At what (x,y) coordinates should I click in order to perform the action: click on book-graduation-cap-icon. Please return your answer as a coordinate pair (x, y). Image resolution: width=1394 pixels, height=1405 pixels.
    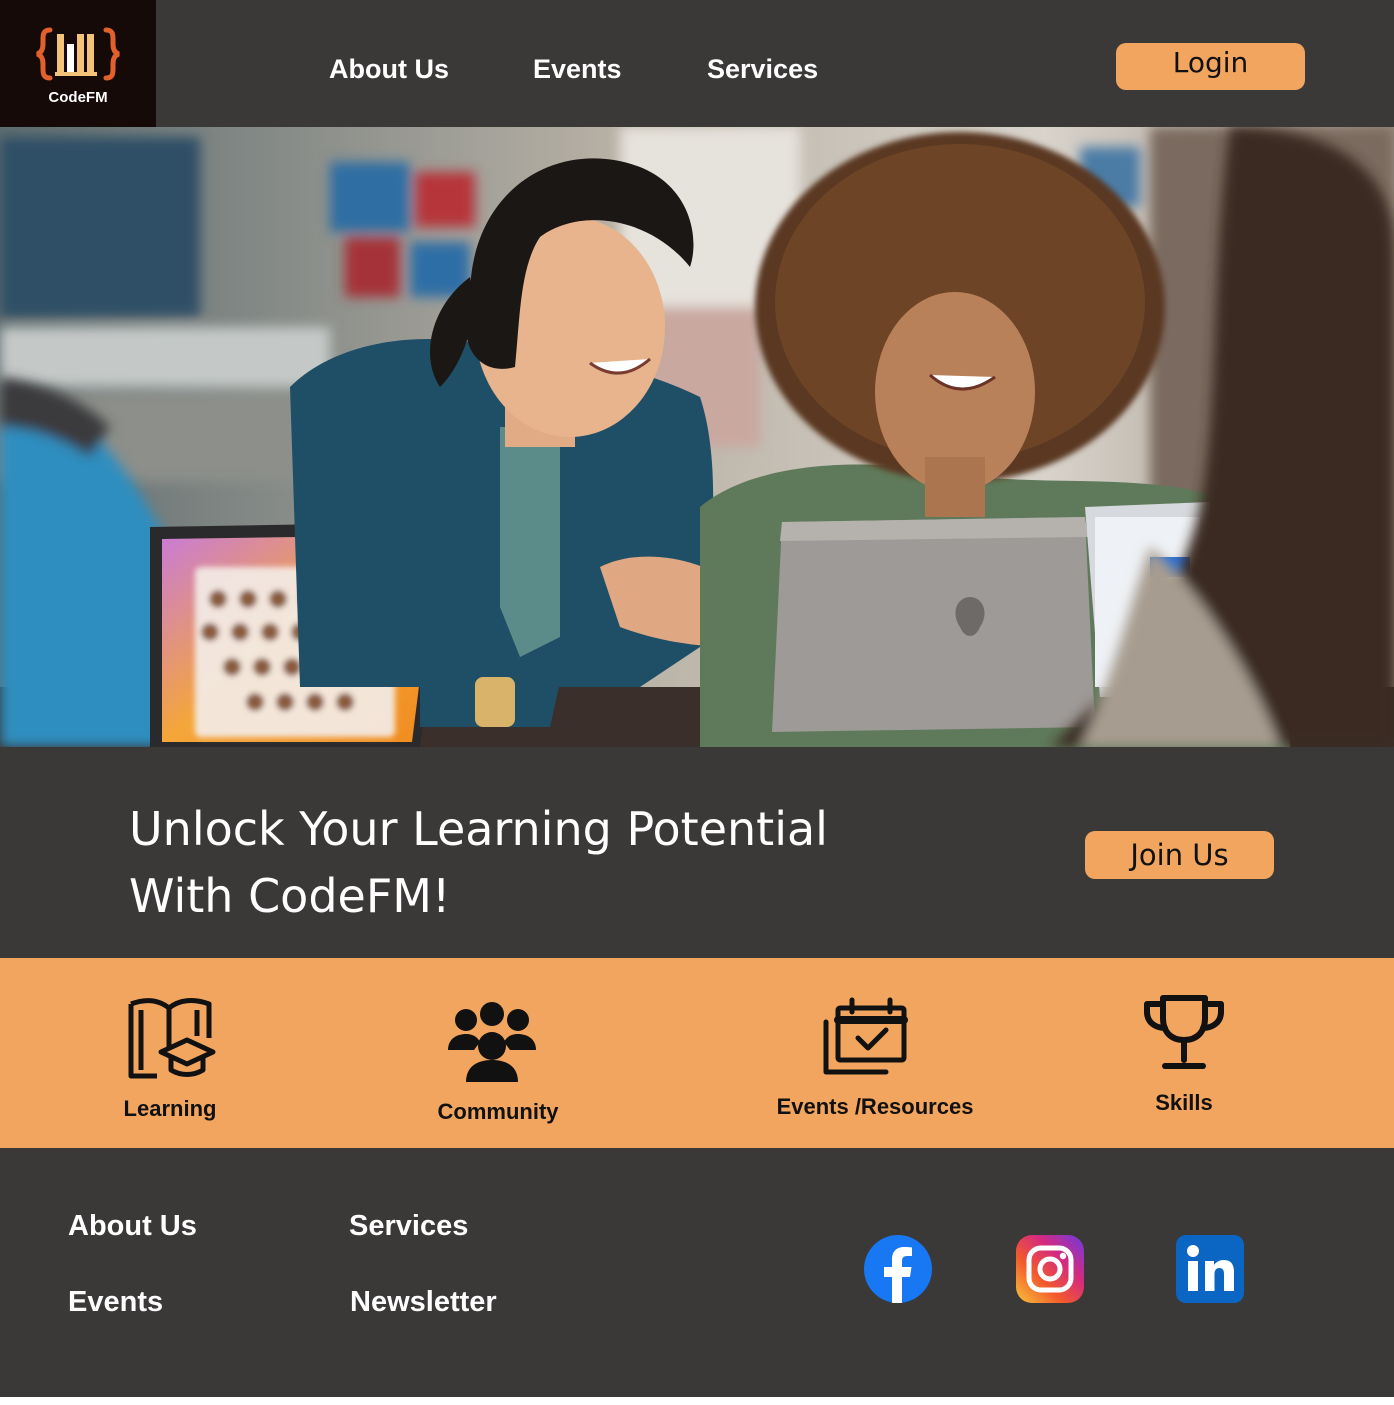
    Looking at the image, I should click on (172, 1038).